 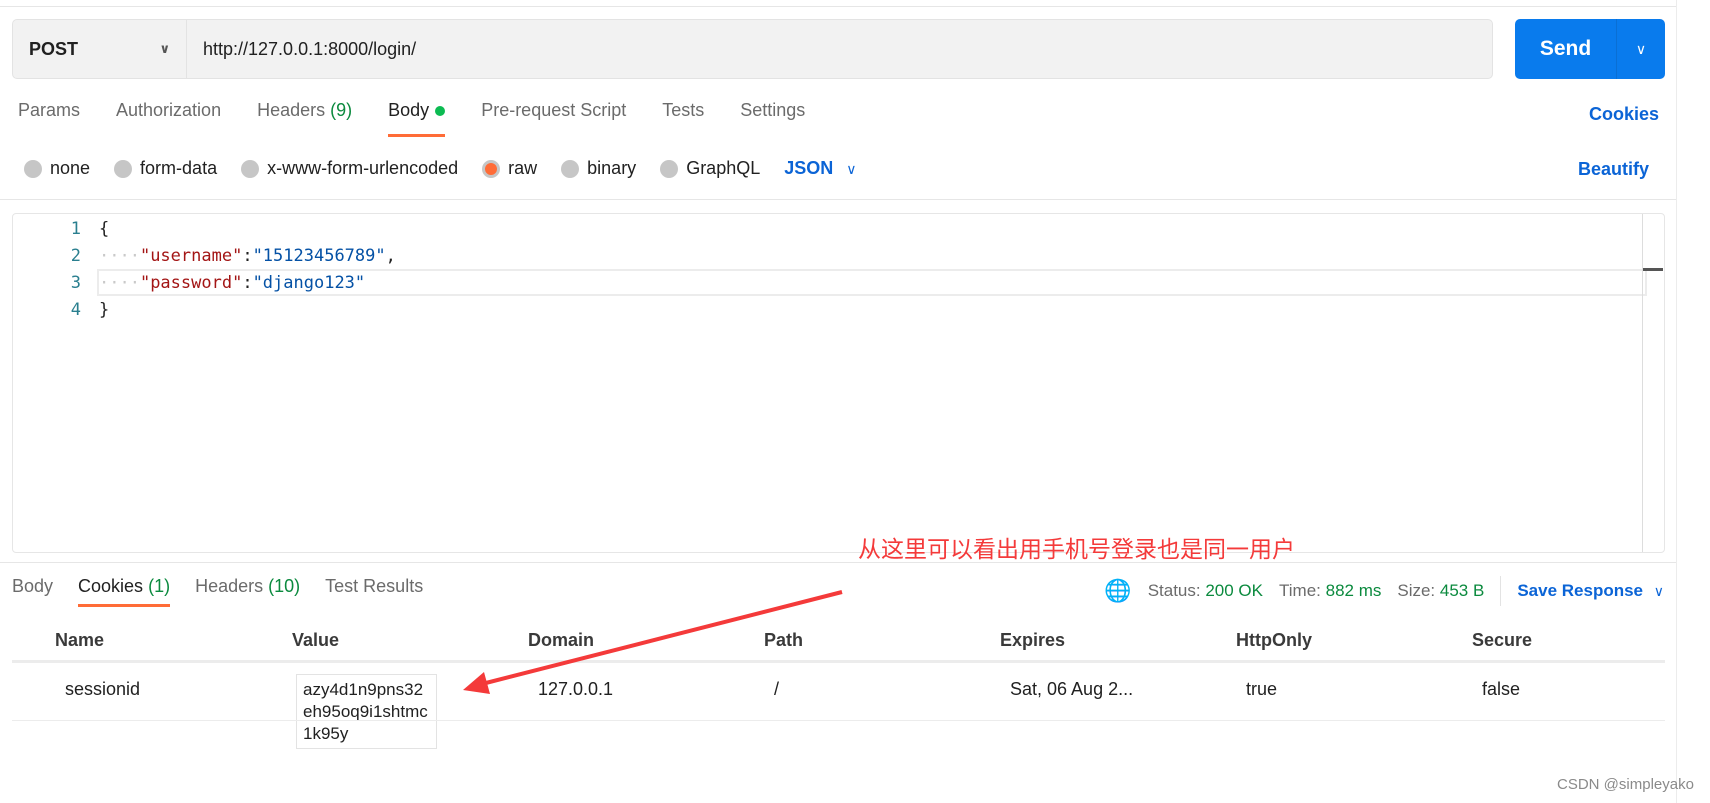 What do you see at coordinates (1625, 784) in the screenshot?
I see `watermark: CSDN @simpleyako` at bounding box center [1625, 784].